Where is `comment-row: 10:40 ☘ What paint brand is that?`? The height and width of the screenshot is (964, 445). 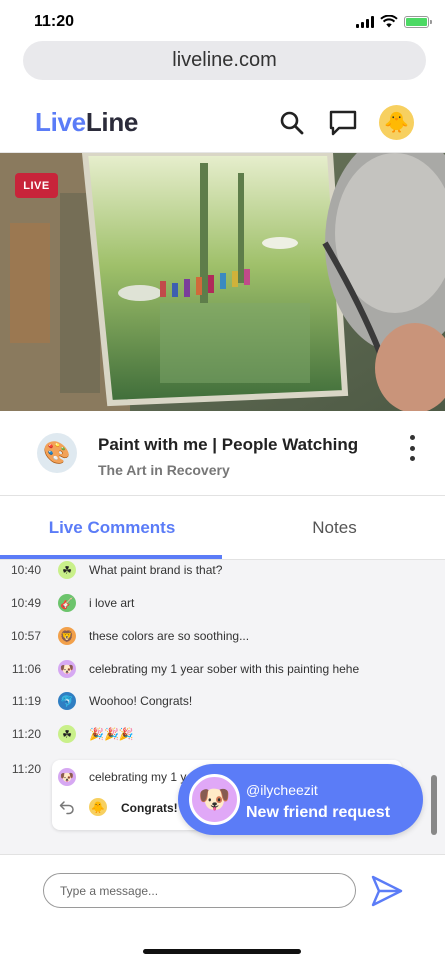 comment-row: 10:40 ☘ What paint brand is that? is located at coordinates (222, 572).